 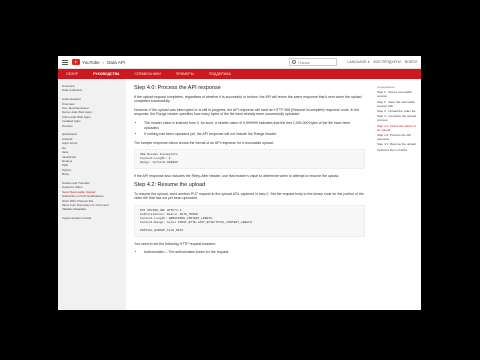 What do you see at coordinates (185, 74) in the screenshot?
I see `tab-samples: ПРИМЕРЫ` at bounding box center [185, 74].